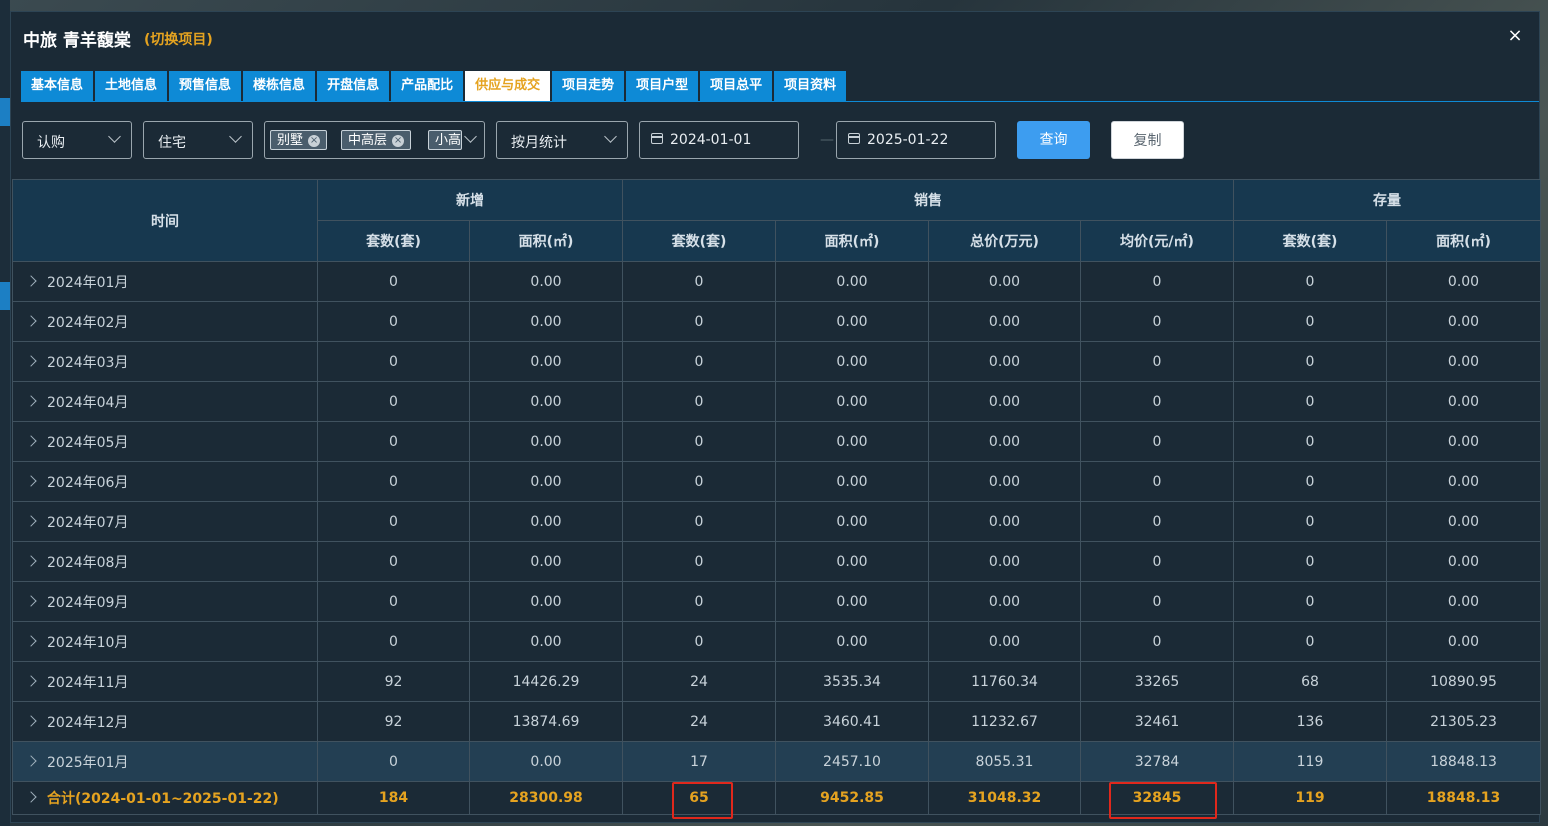 Image resolution: width=1548 pixels, height=826 pixels. Describe the element at coordinates (165, 321) in the screenshot. I see `time-cell: 2024年02月` at that location.